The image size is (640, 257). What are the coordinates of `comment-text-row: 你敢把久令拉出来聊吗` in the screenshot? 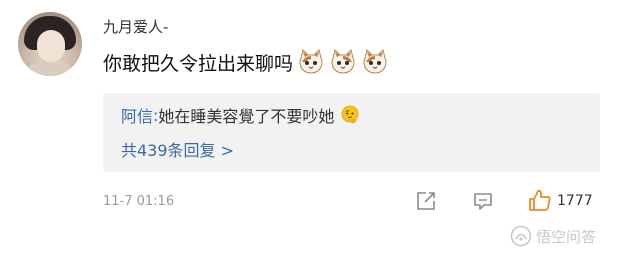 It's located at (246, 62).